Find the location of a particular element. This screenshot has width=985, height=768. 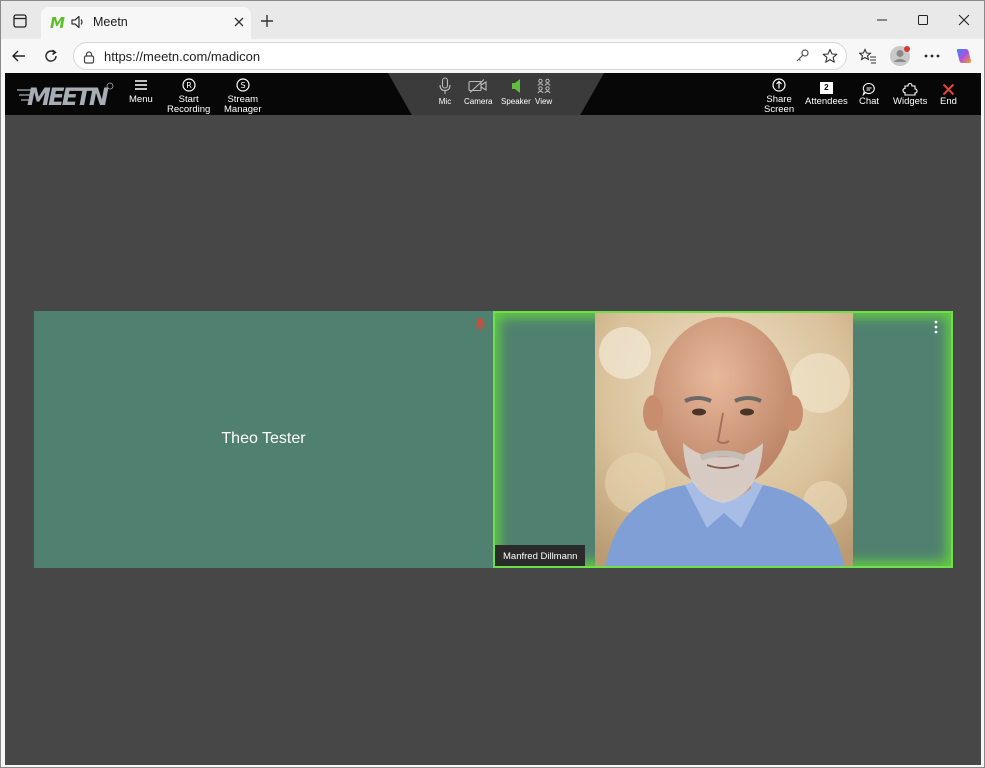

svg-text: M is located at coordinates (57, 22).